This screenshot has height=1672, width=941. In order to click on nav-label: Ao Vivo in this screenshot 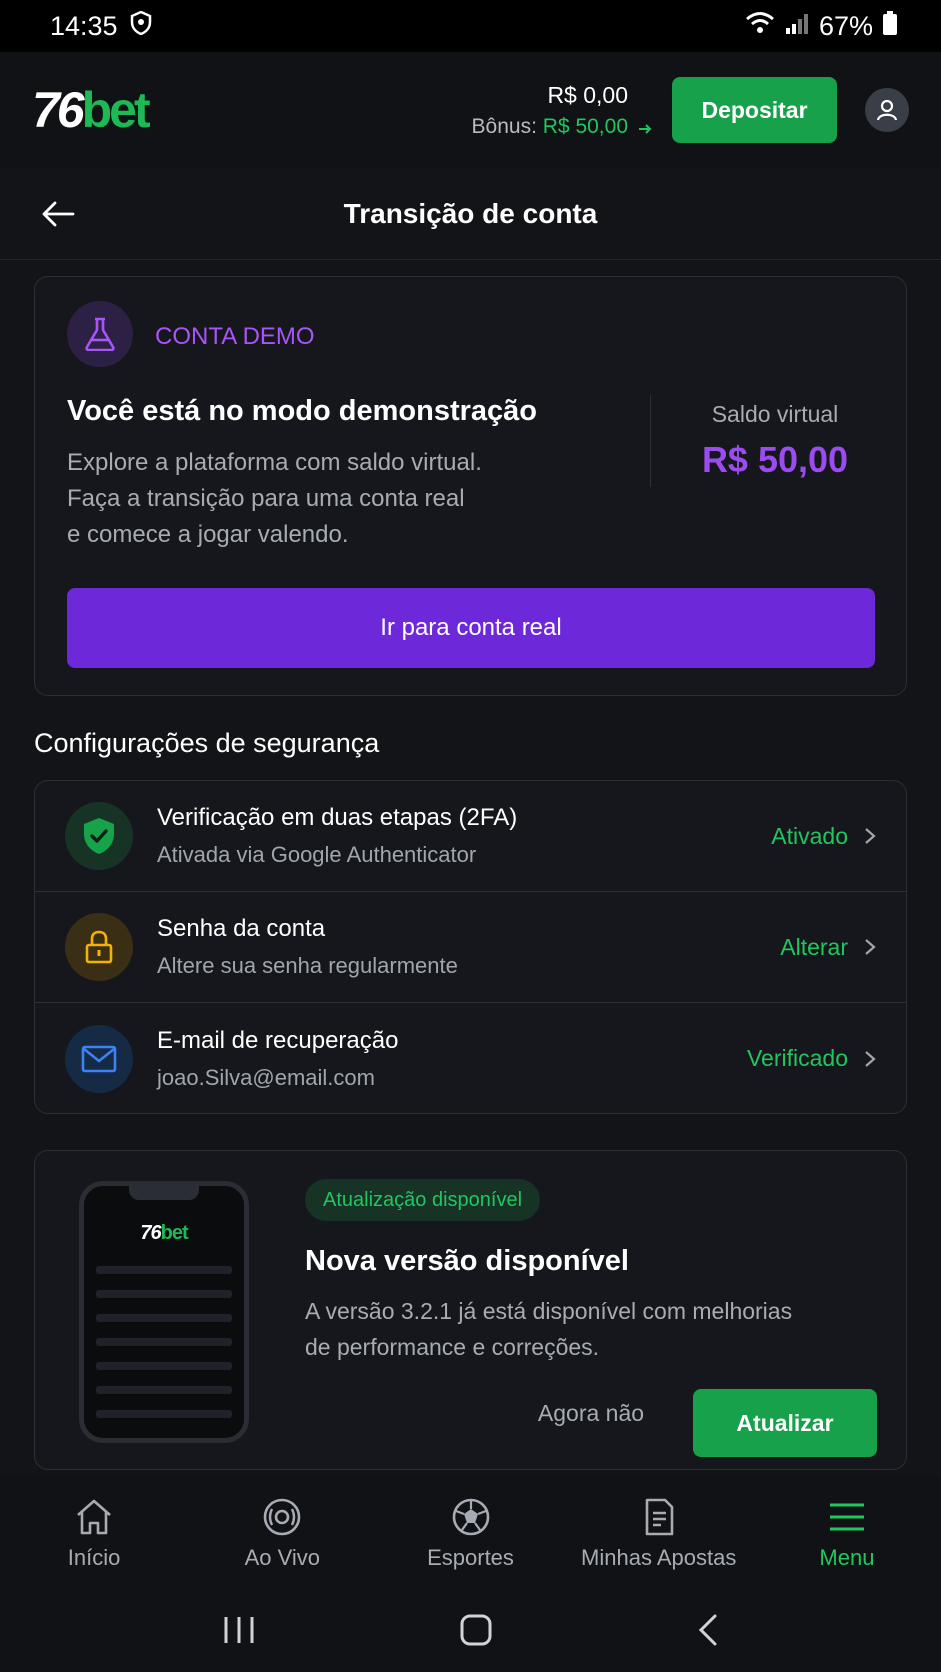, I will do `click(282, 1557)`.